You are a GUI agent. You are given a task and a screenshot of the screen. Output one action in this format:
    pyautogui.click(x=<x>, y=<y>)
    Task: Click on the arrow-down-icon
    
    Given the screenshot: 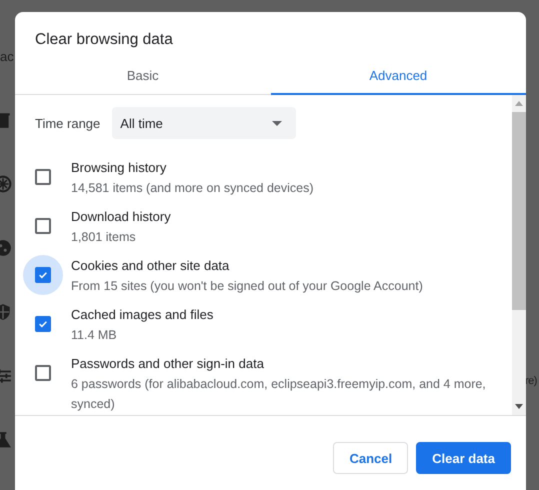 What is the action you would take?
    pyautogui.click(x=519, y=406)
    